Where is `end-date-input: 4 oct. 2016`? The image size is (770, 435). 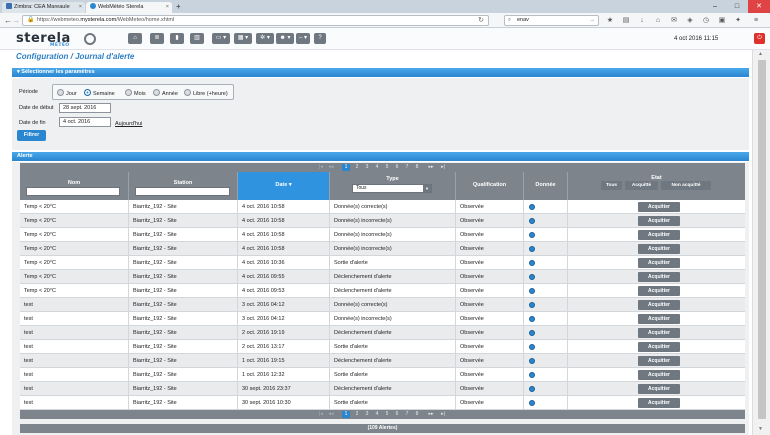 end-date-input: 4 oct. 2016 is located at coordinates (85, 122).